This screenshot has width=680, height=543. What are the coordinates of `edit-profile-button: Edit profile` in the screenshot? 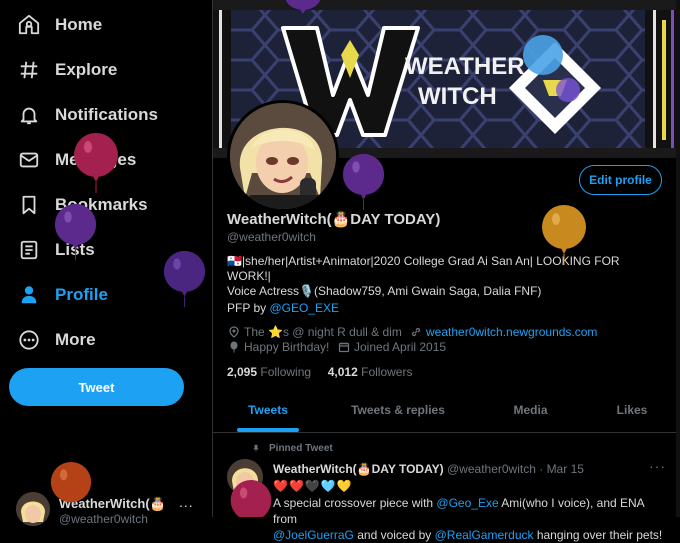 It's located at (620, 180).